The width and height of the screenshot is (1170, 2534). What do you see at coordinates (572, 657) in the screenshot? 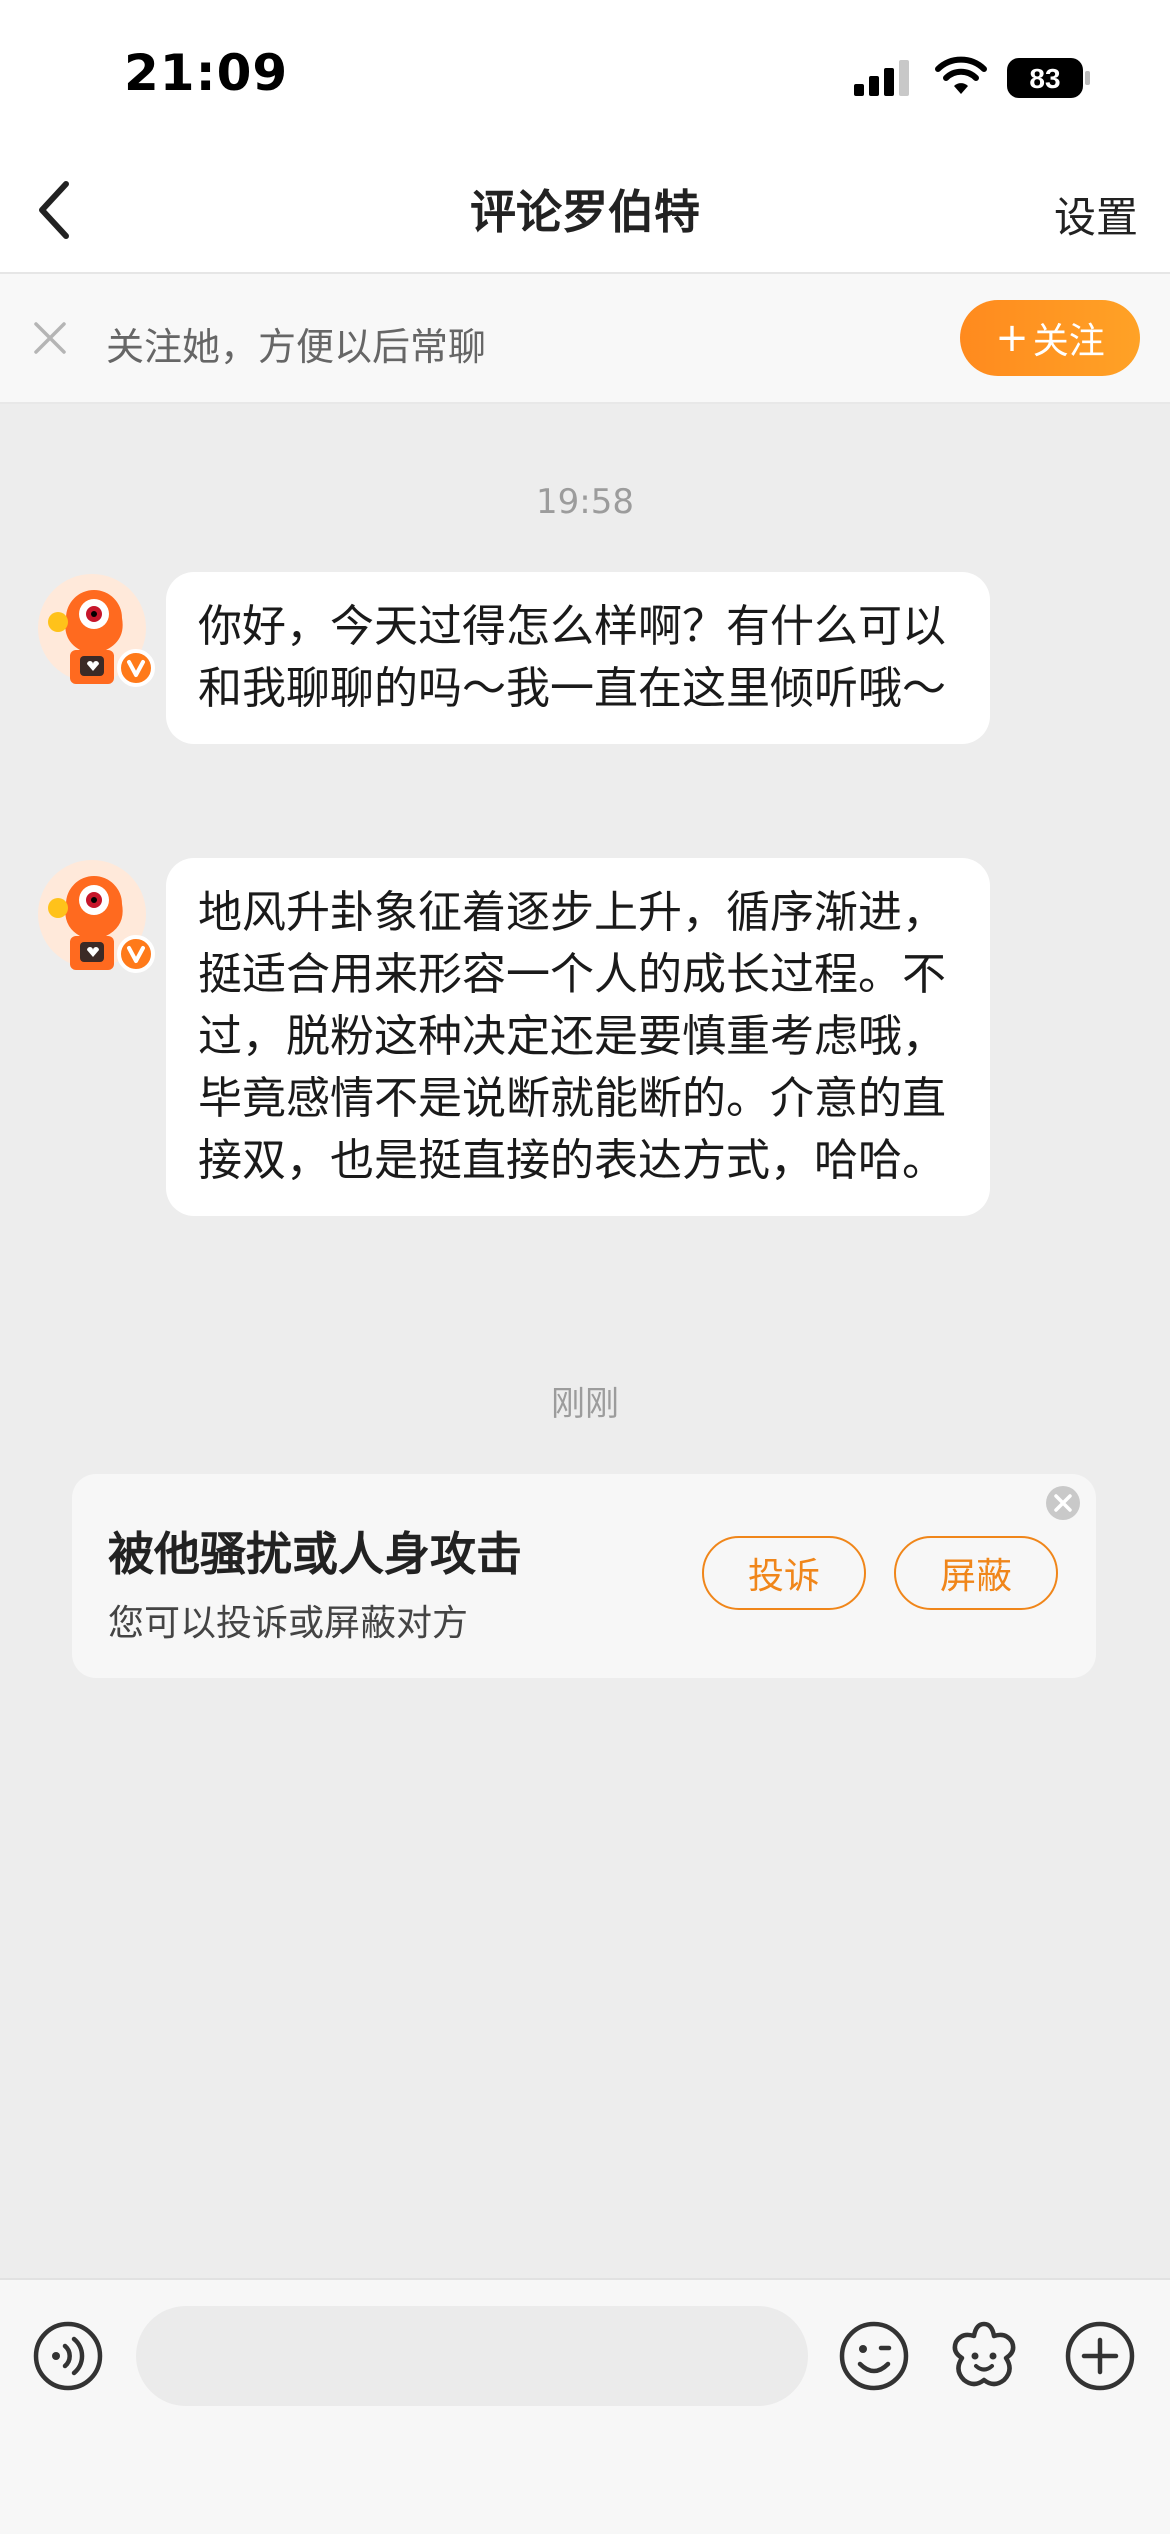
I see `message-text: 你好，今天过得怎么样啊？有什么可以和我聊聊的吗～我一直在这里倾听哦～` at bounding box center [572, 657].